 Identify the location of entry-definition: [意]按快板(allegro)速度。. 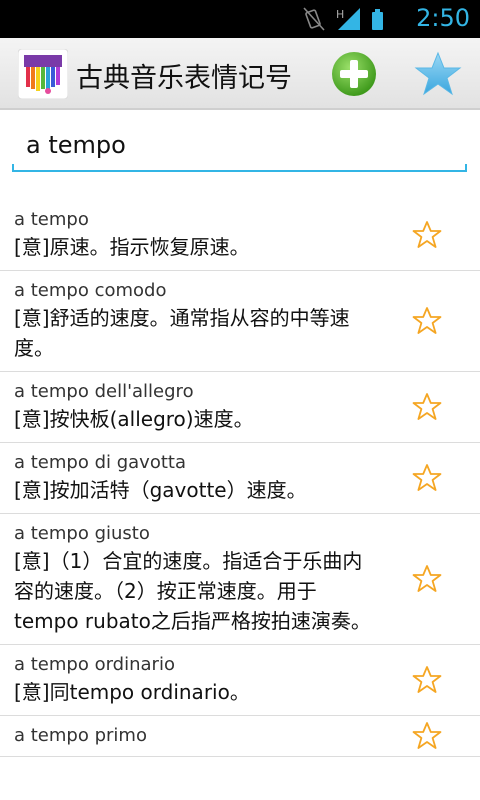
(134, 419).